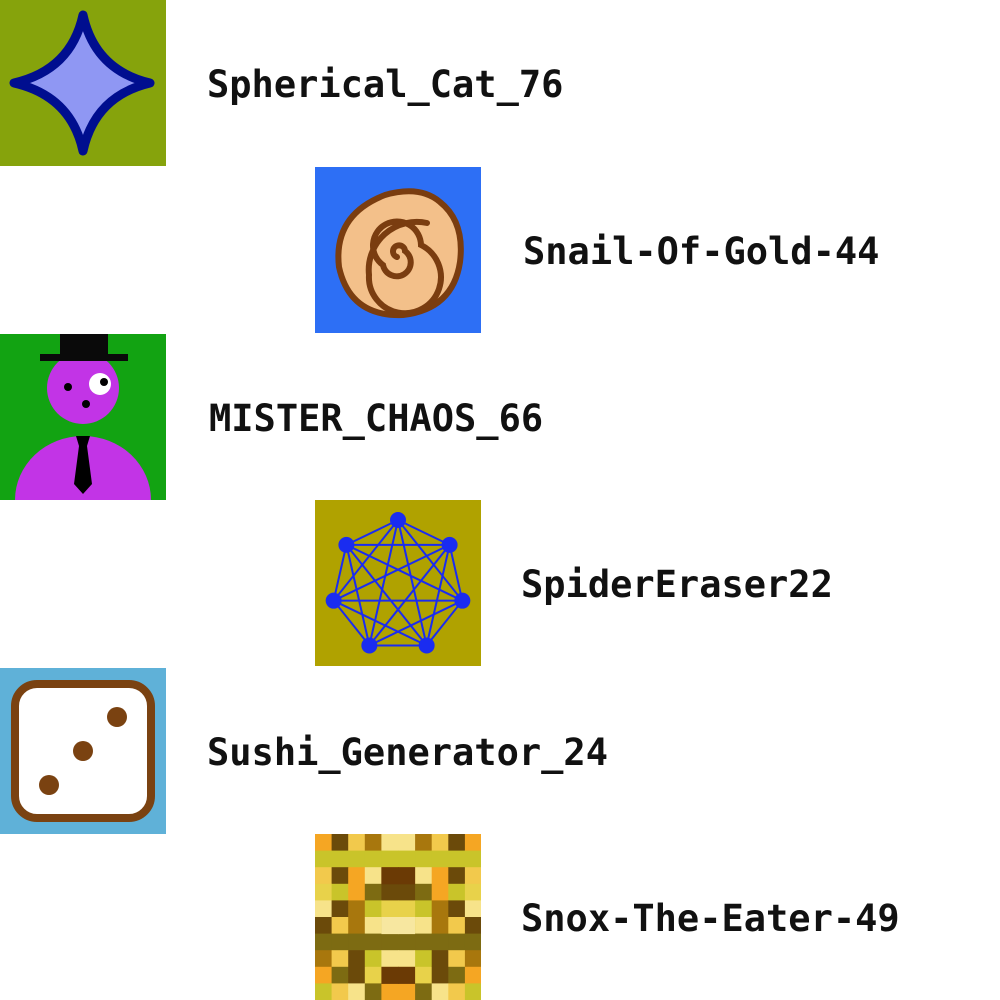  I want to click on snail-shell-spiral-icon, so click(398, 250).